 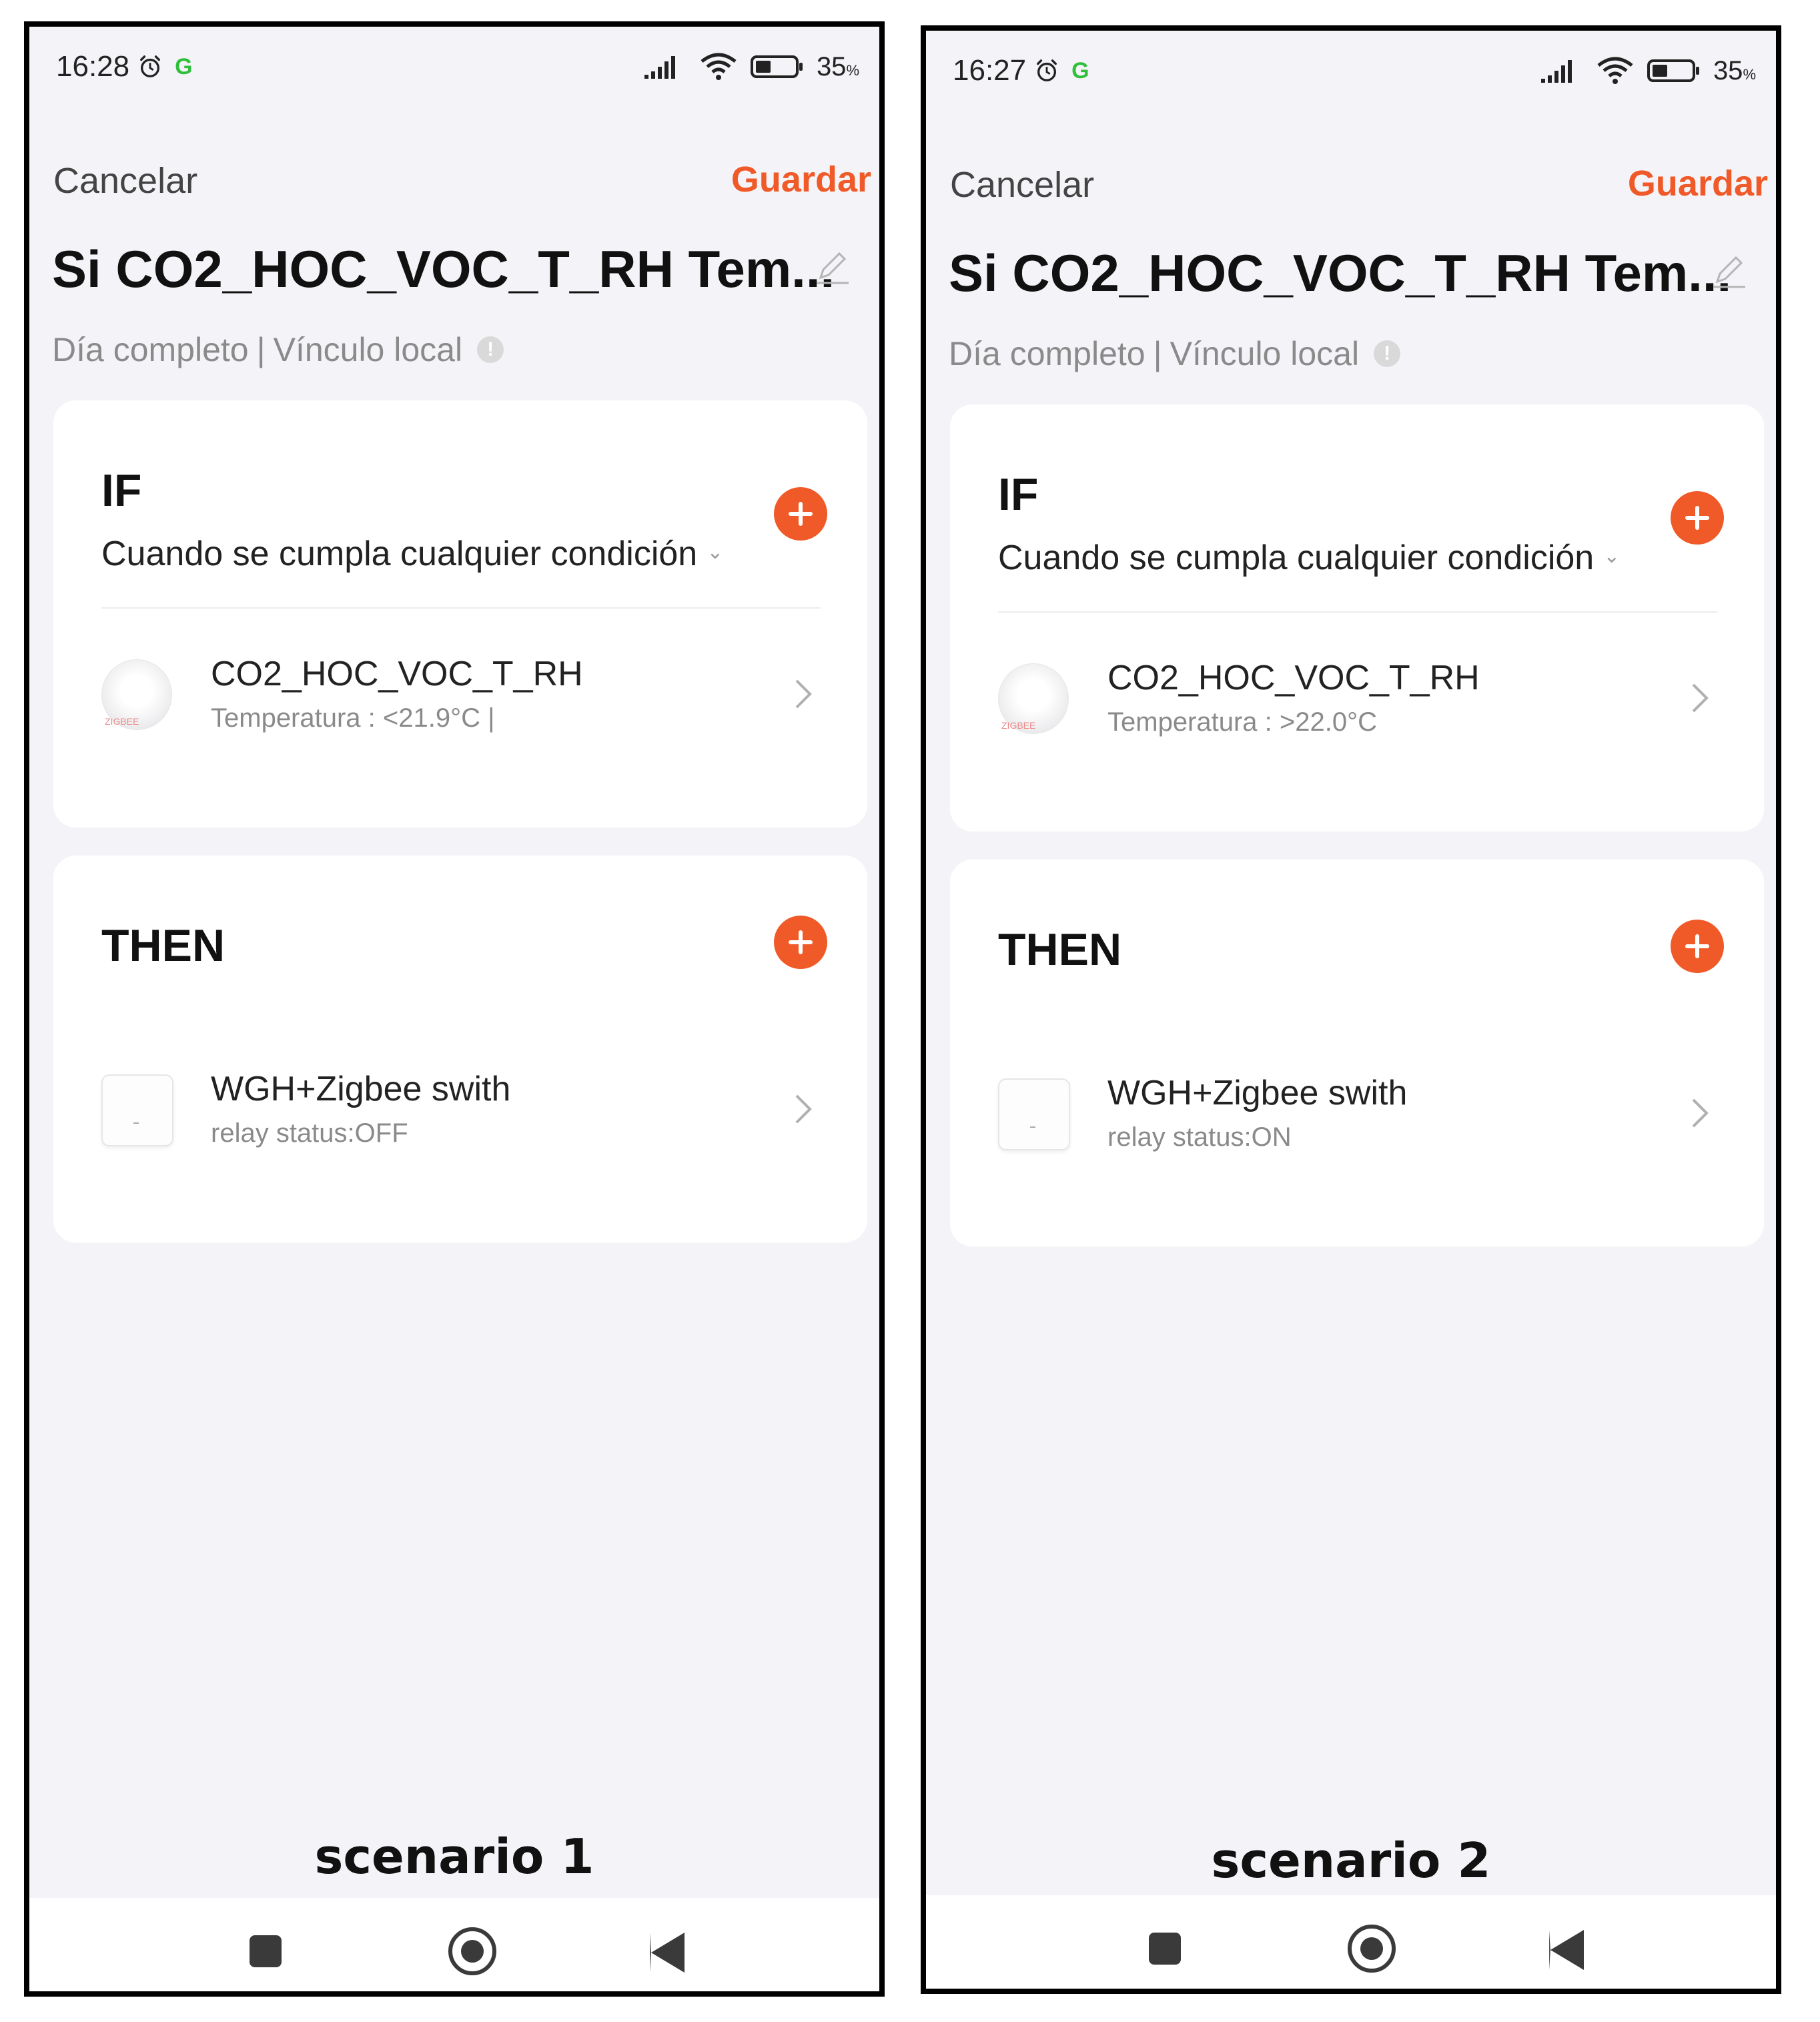 What do you see at coordinates (1357, 1053) in the screenshot?
I see `then-card: THEN WGH+Zigbee swith relay status:ON` at bounding box center [1357, 1053].